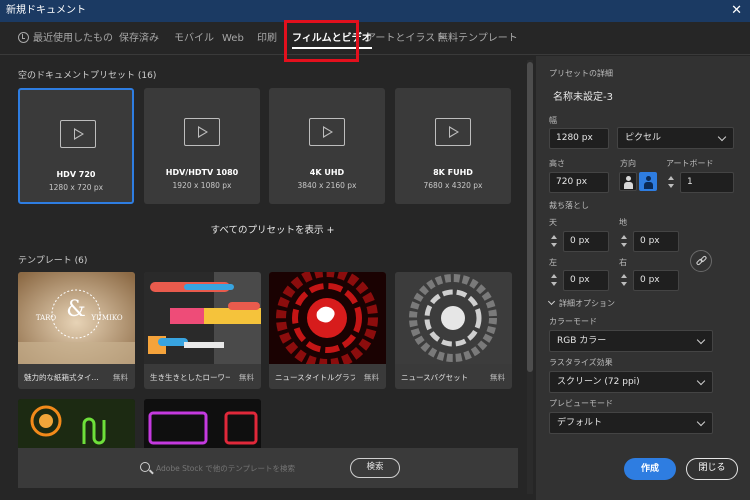 The image size is (750, 500). I want to click on bleed-right-stepper, so click(625, 280).